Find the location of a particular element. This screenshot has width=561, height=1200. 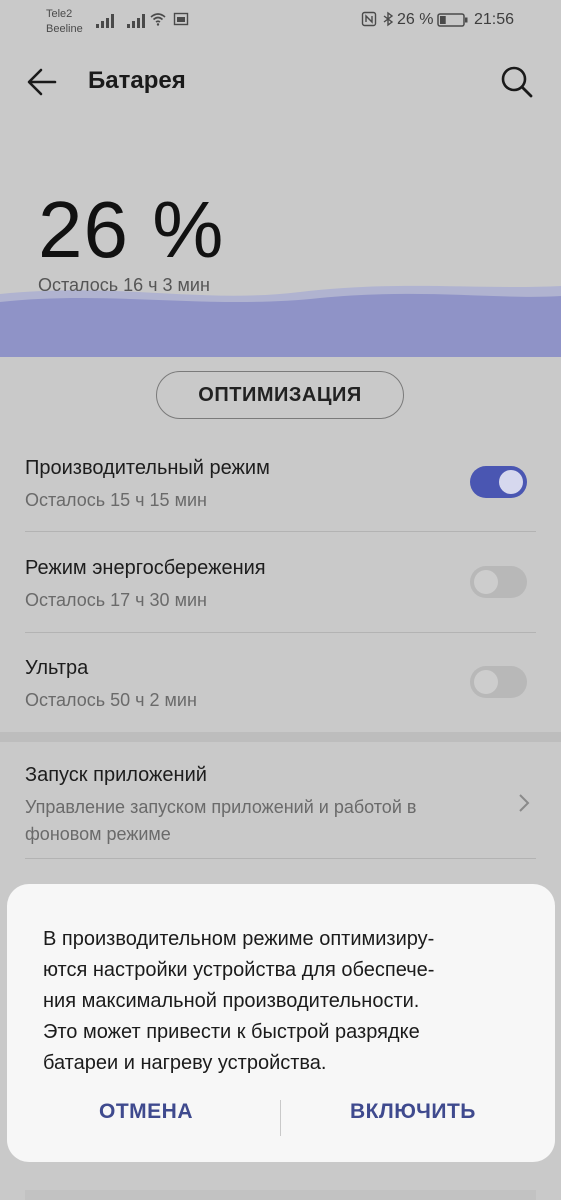

sim-icon is located at coordinates (181, 19).